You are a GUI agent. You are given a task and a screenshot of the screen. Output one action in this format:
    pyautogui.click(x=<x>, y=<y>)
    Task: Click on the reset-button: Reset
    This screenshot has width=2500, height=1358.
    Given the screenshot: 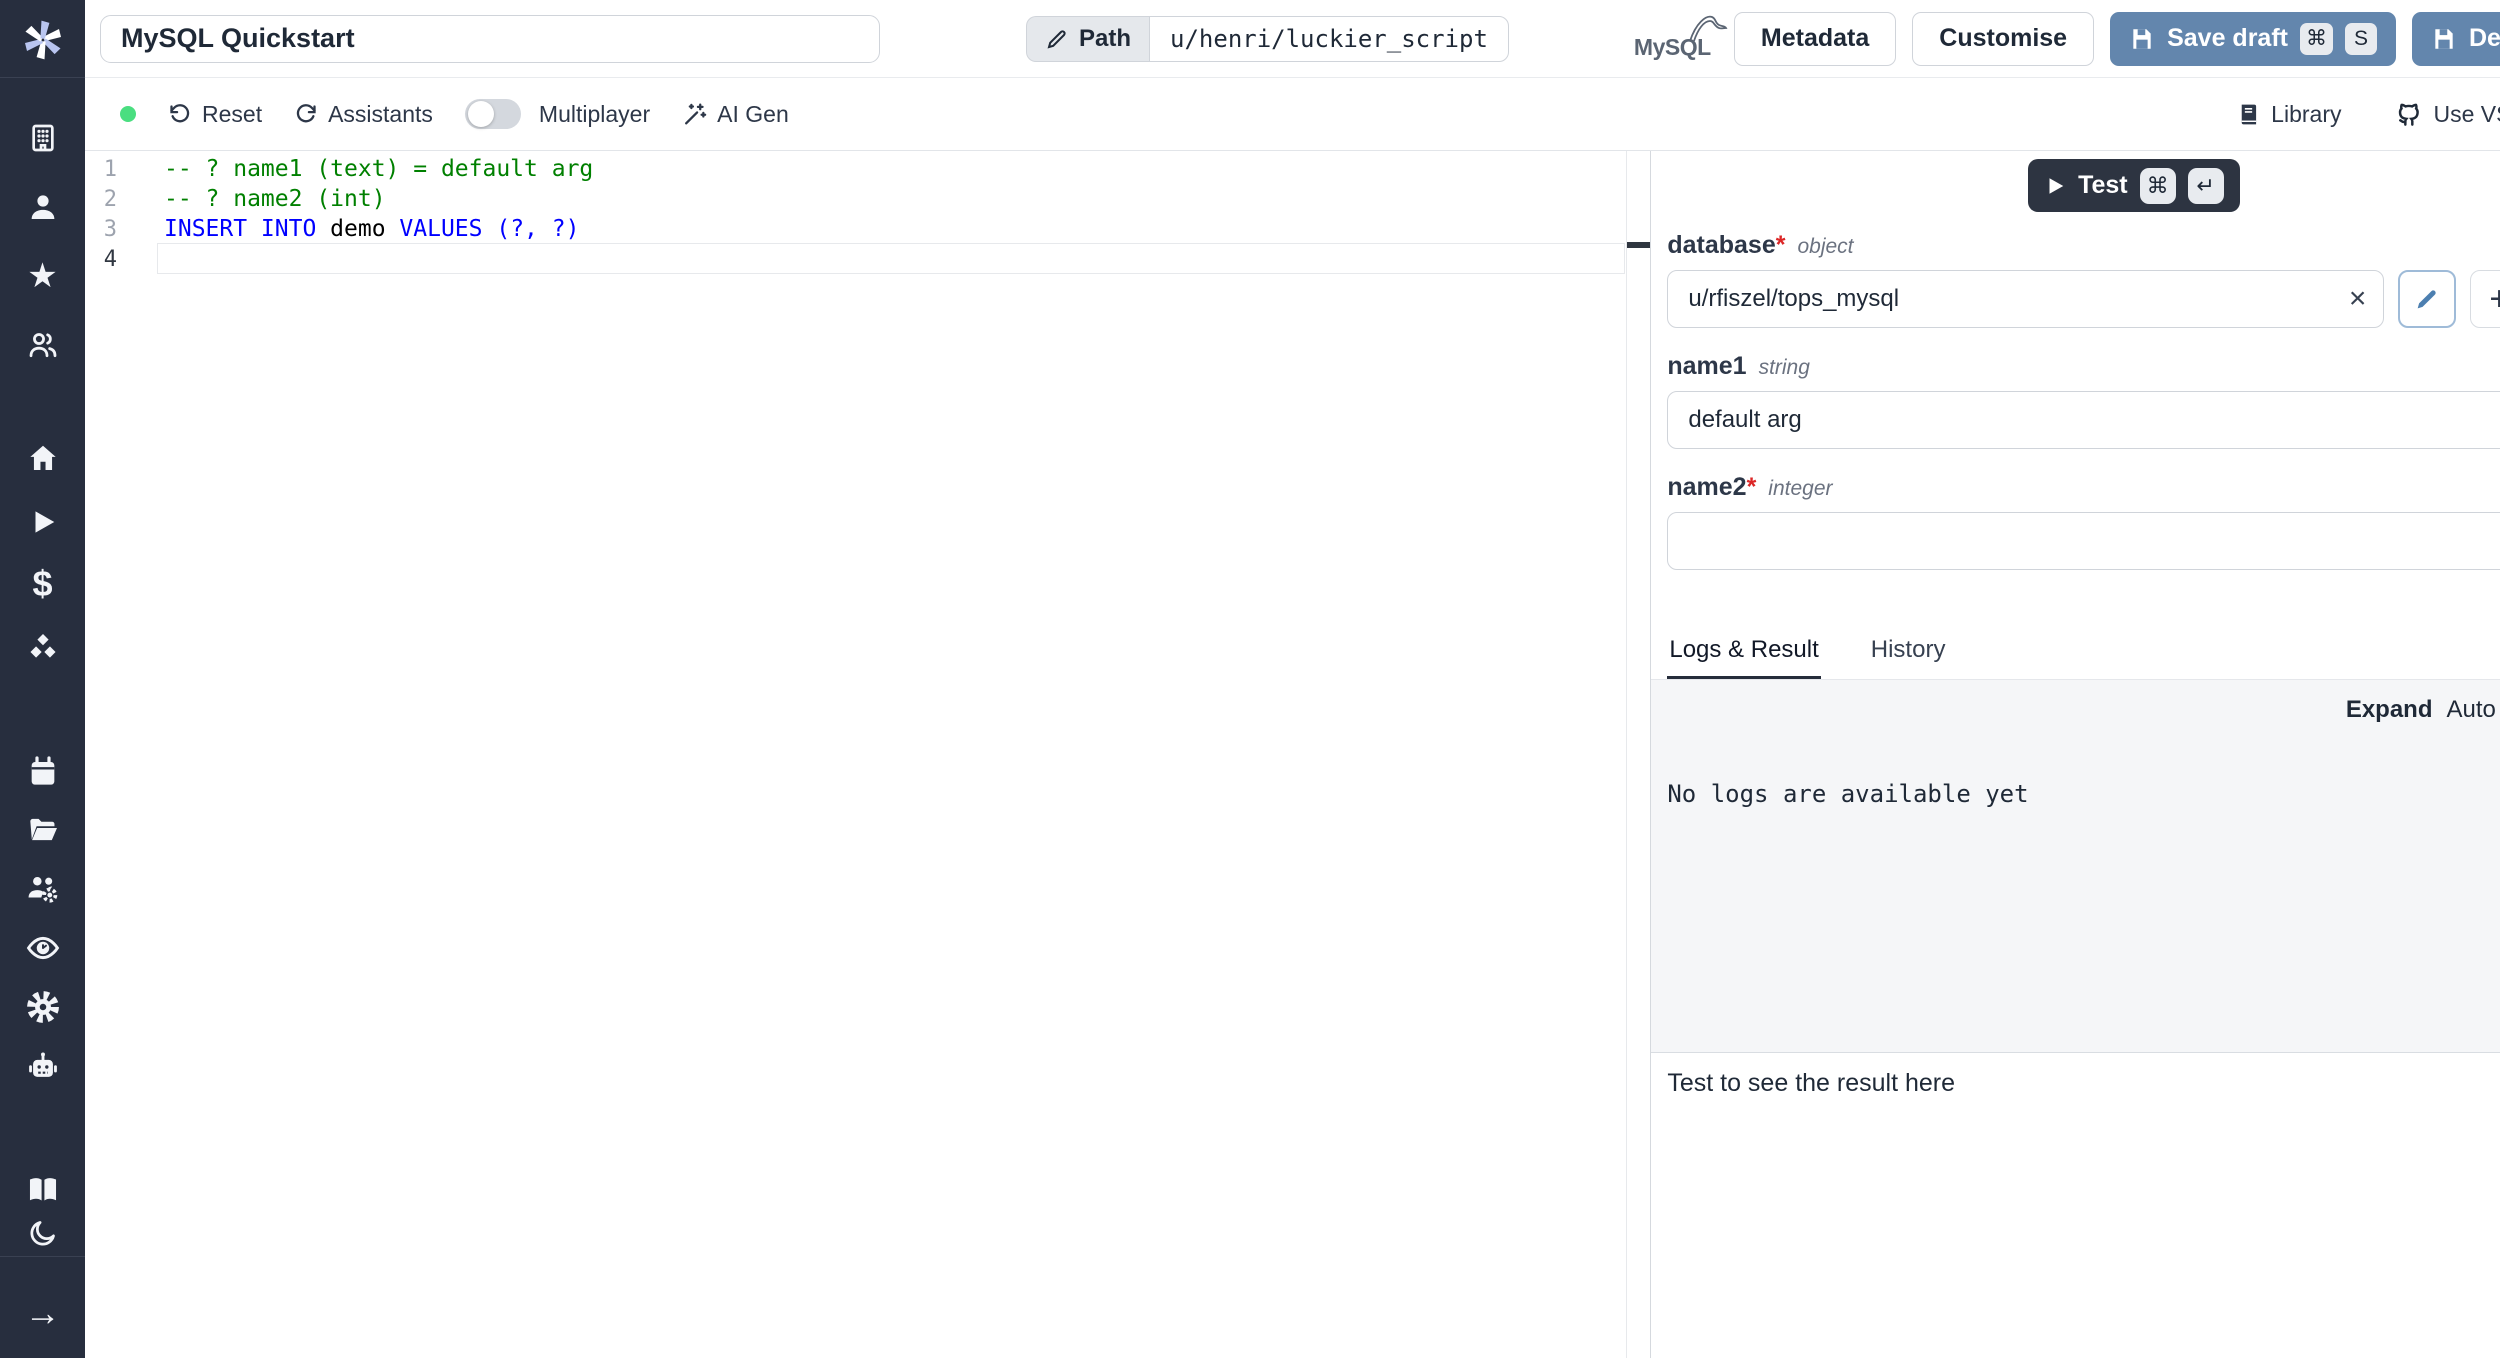 What is the action you would take?
    pyautogui.click(x=215, y=114)
    